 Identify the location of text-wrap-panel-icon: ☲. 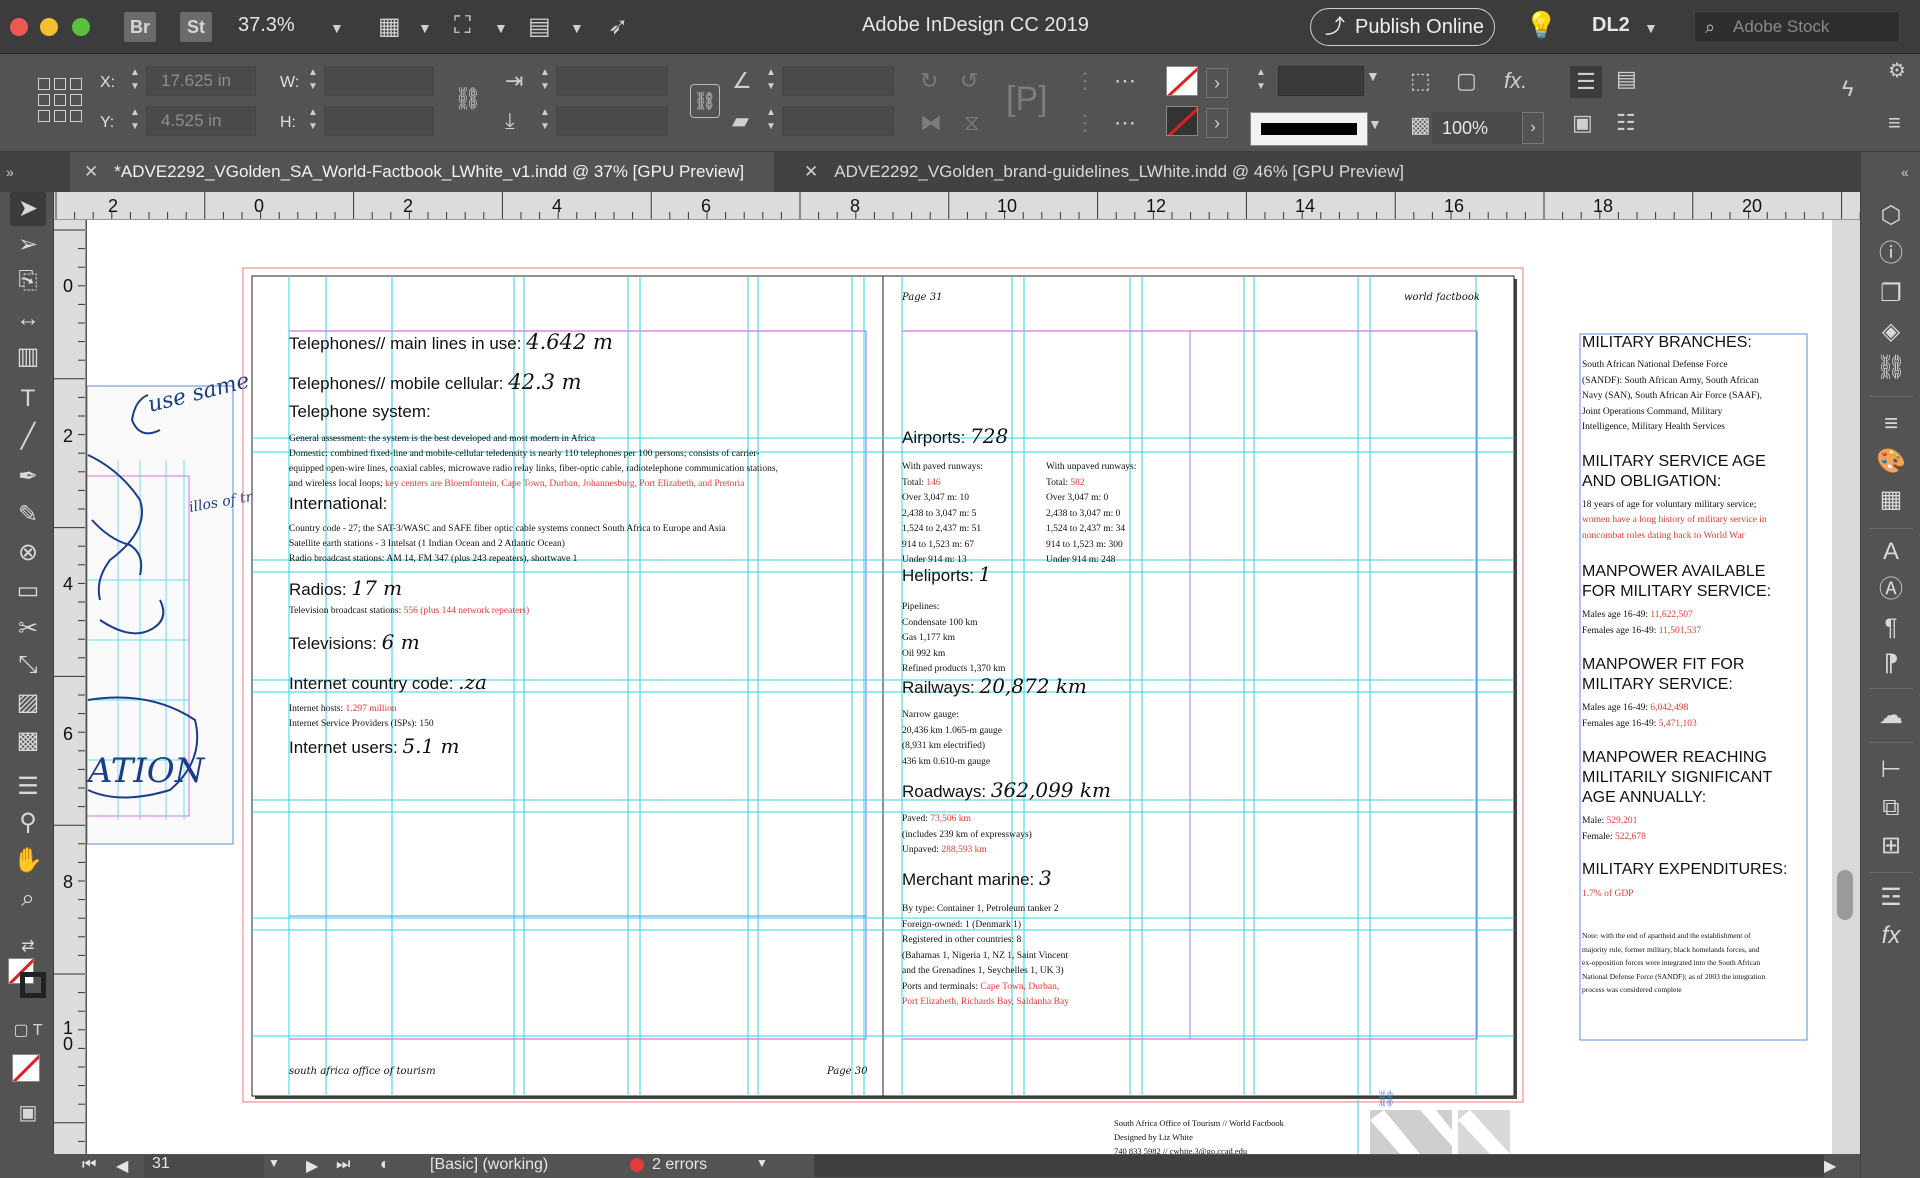
(1891, 898).